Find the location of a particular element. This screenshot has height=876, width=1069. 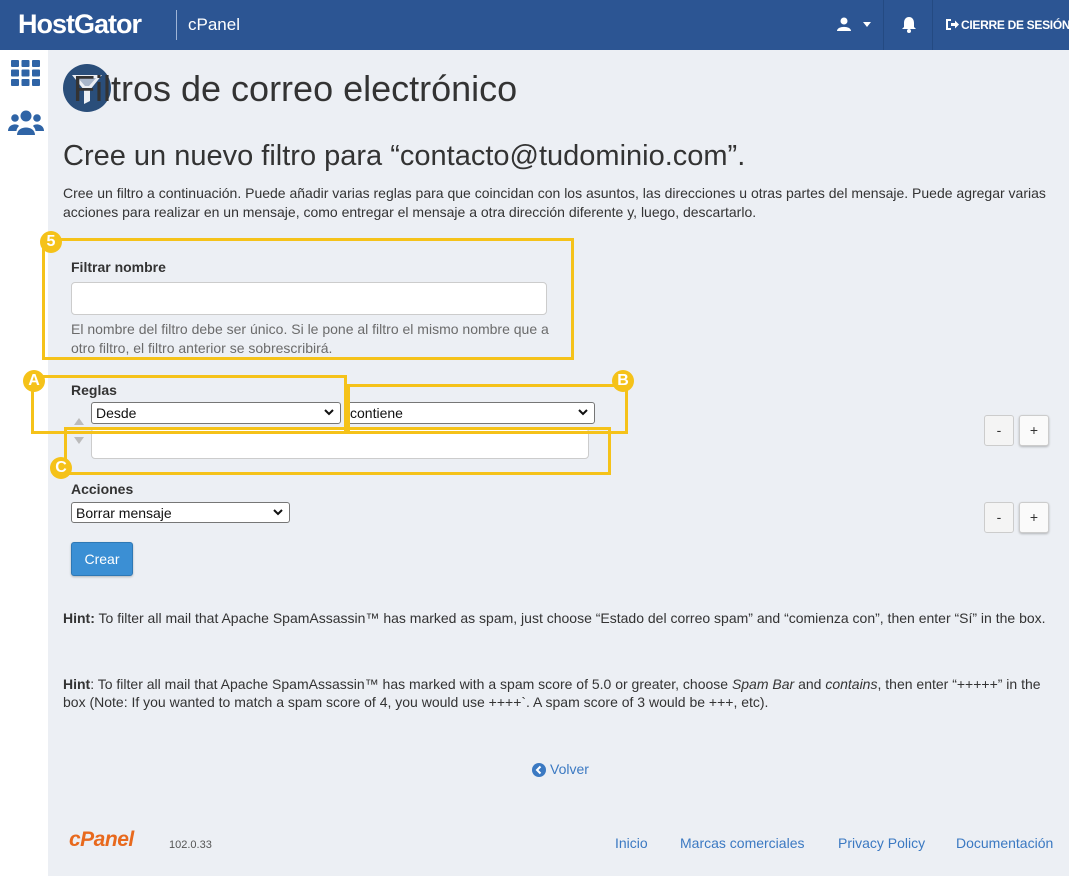

brand-divider is located at coordinates (176, 25).